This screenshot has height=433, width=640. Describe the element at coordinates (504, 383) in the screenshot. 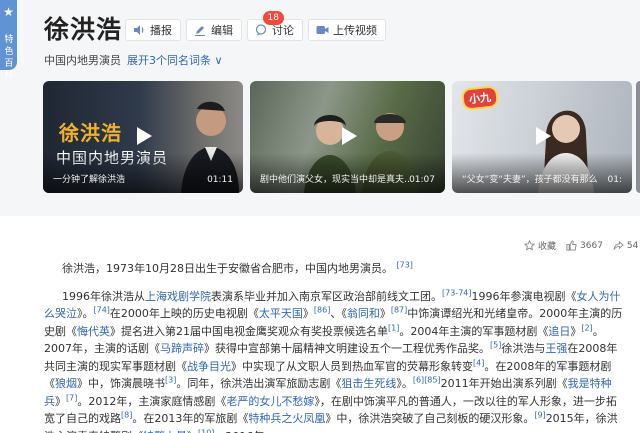

I see `article-text: 2011年开始出演系列剧《` at that location.